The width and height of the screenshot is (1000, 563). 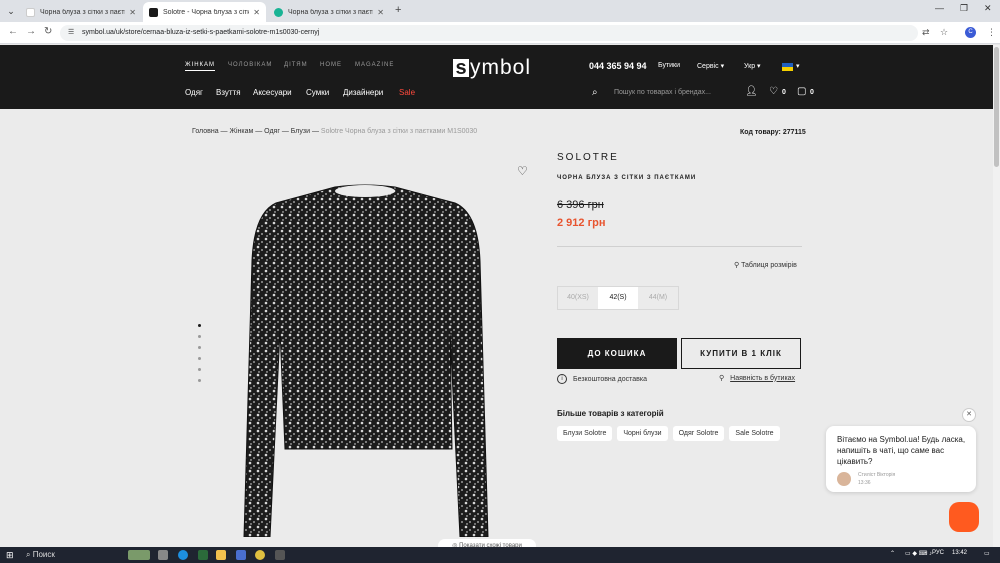 I want to click on wishlist-count: 0, so click(x=784, y=92).